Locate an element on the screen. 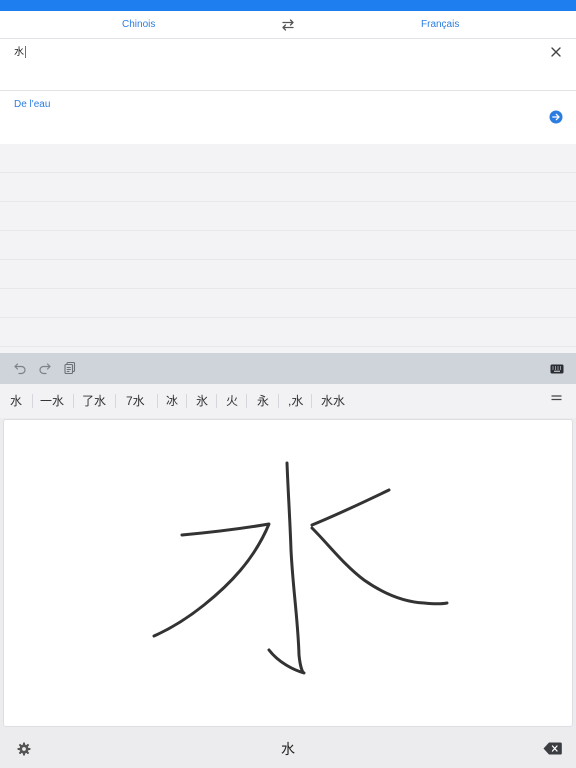 Image resolution: width=576 pixels, height=768 pixels. handwriting-strokes is located at coordinates (300, 568).